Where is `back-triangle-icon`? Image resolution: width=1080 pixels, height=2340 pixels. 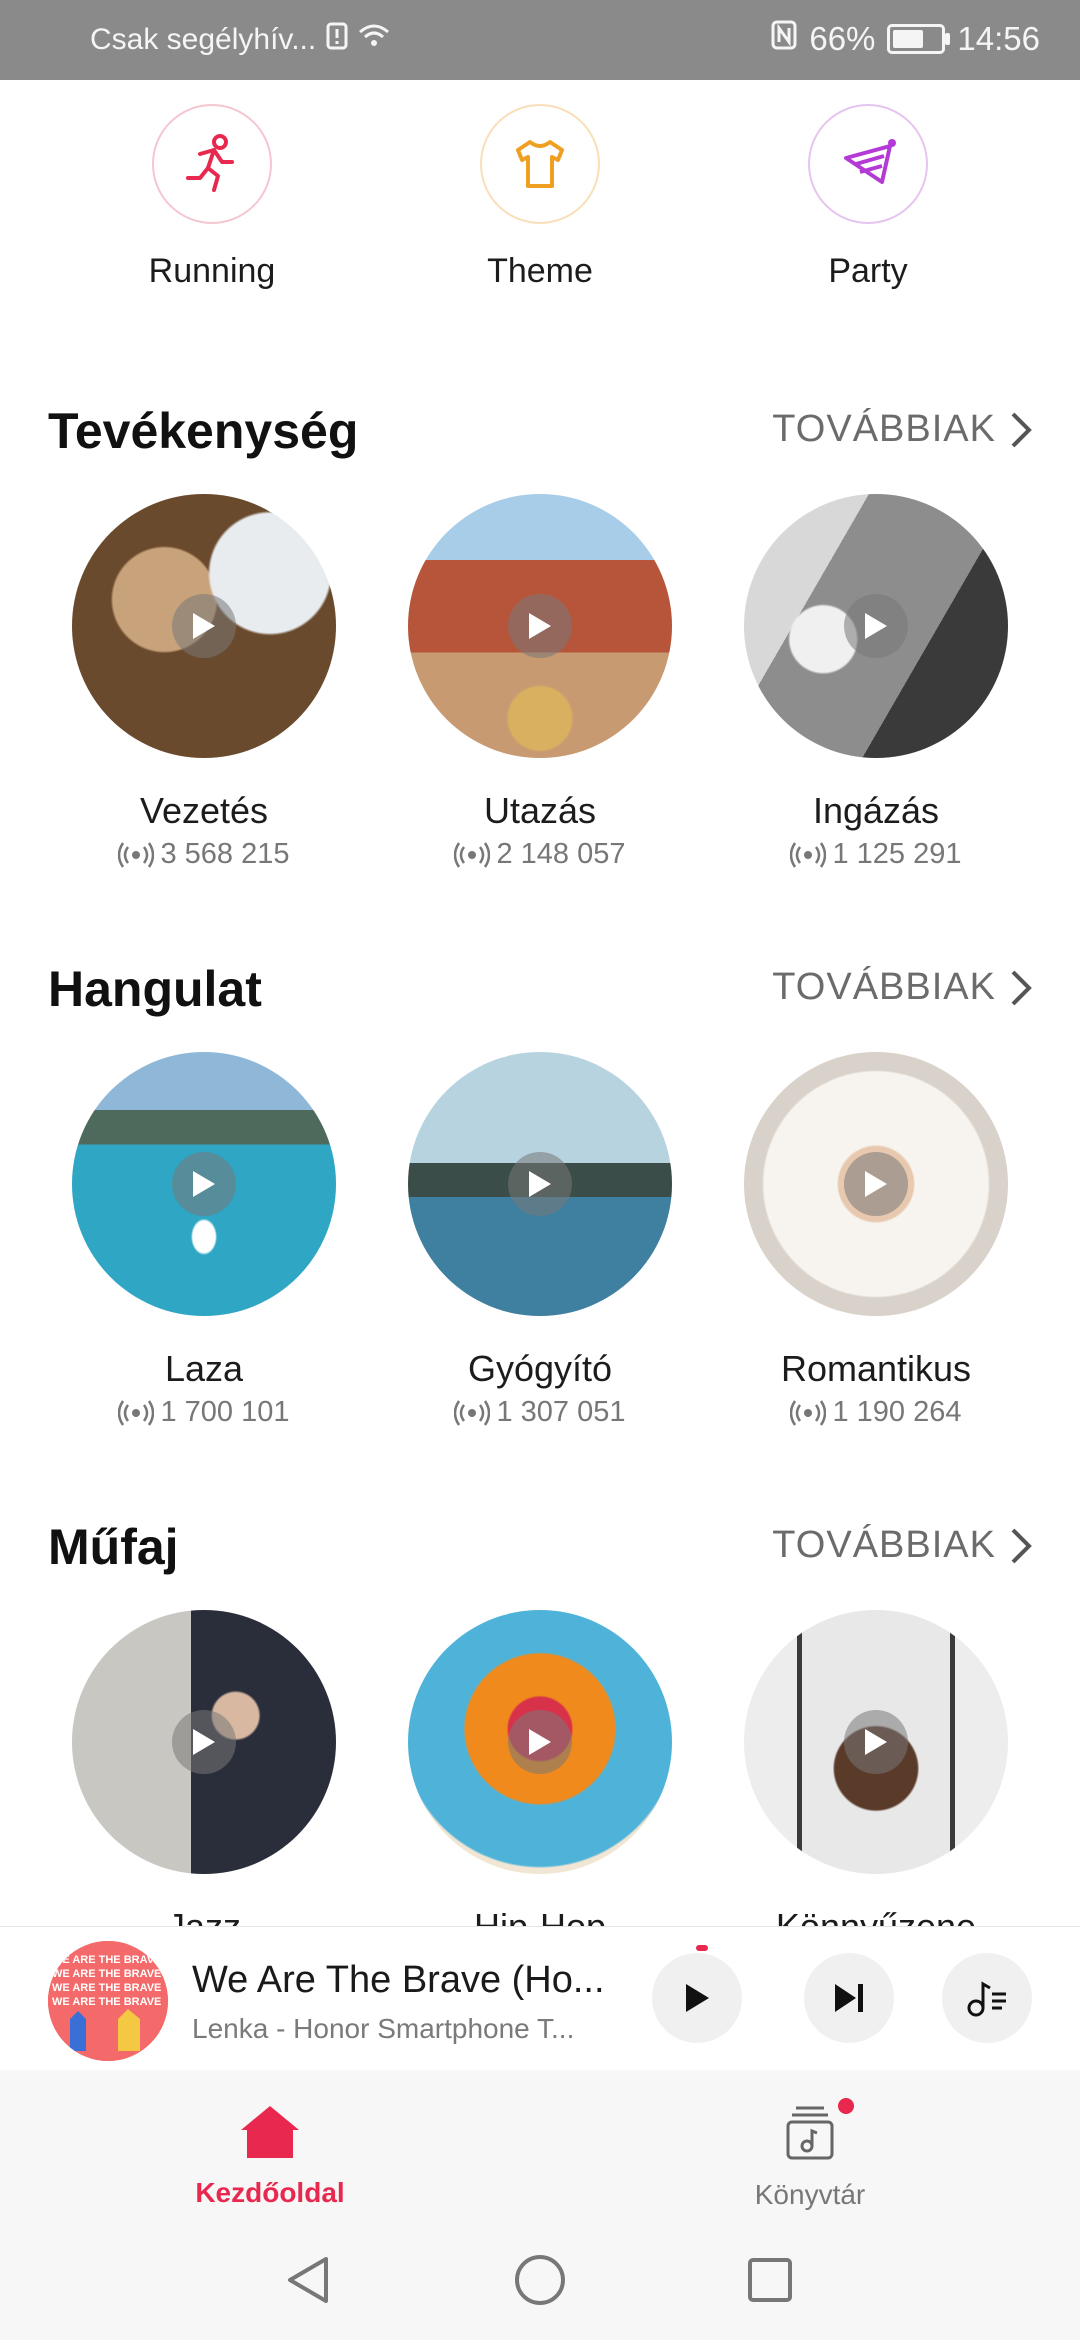 back-triangle-icon is located at coordinates (308, 2280).